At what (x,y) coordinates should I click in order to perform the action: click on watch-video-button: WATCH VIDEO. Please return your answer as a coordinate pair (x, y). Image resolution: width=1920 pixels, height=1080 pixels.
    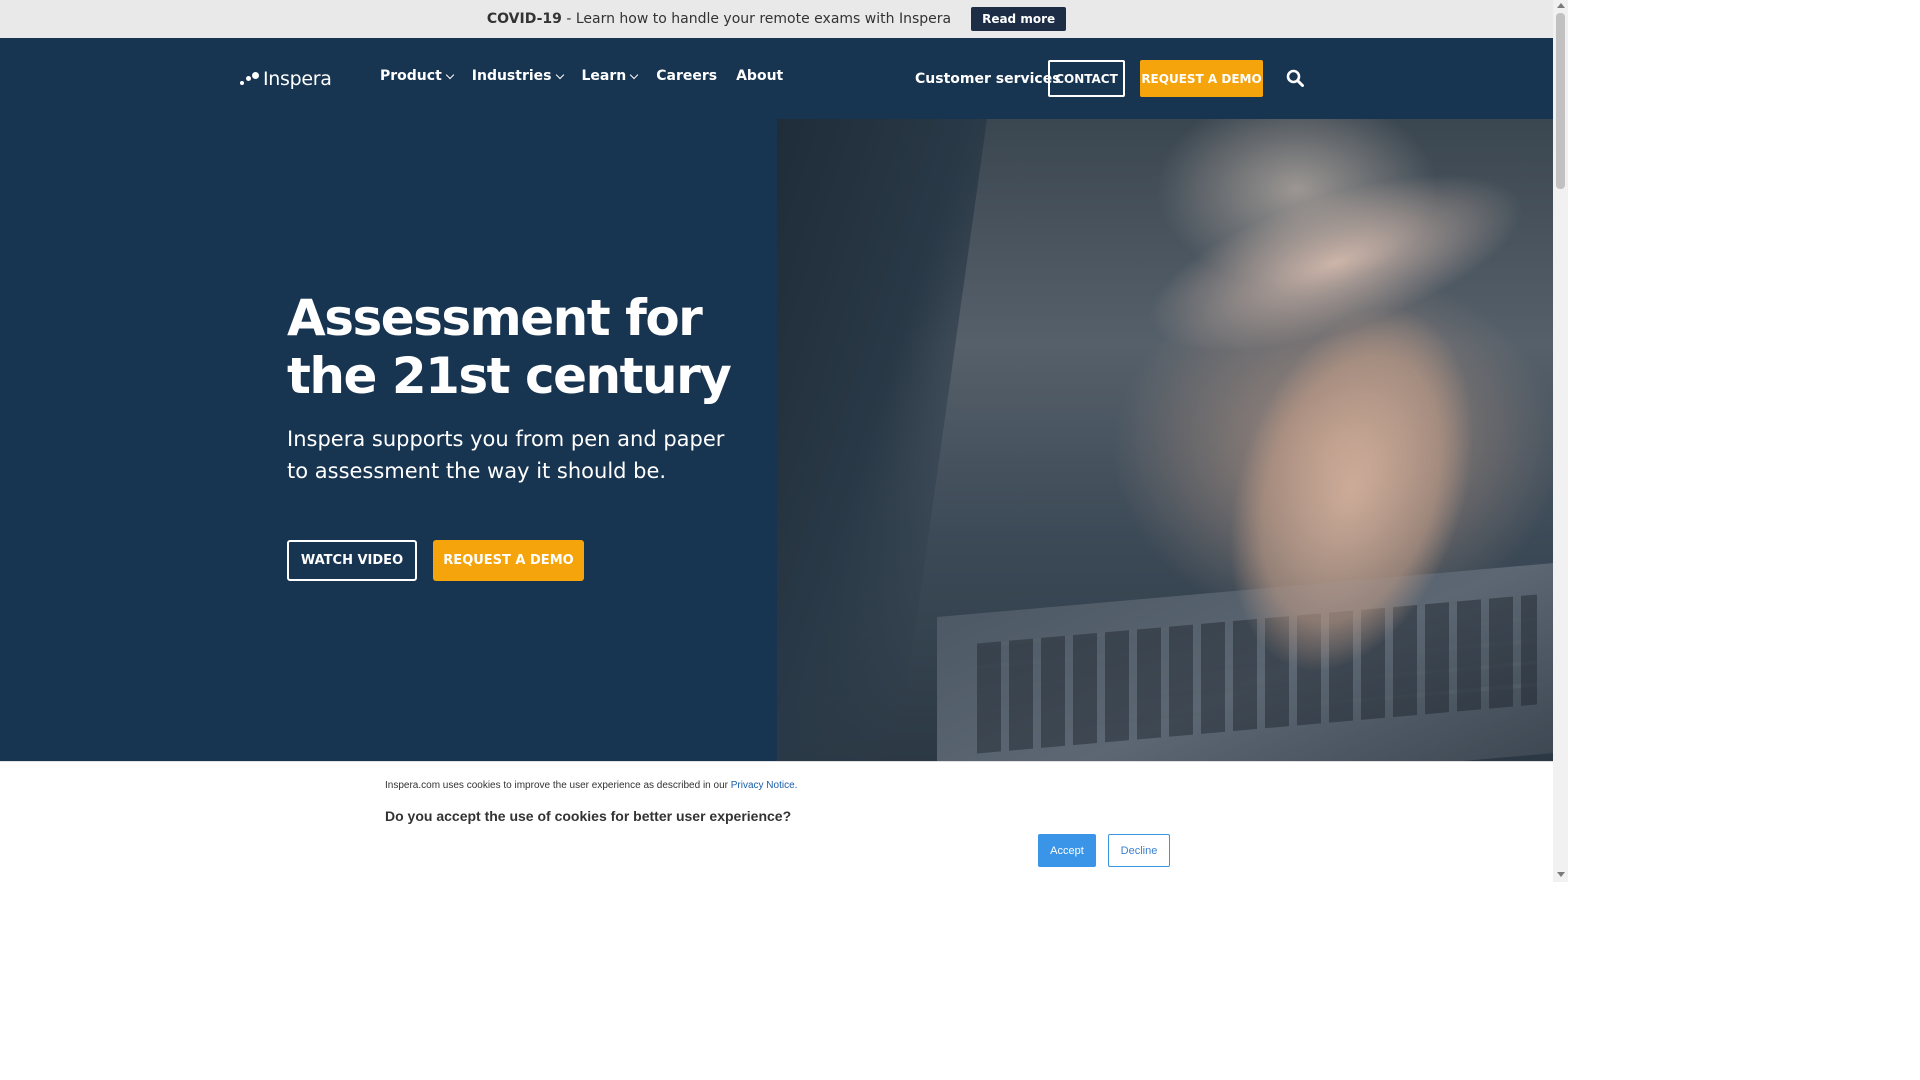
    Looking at the image, I should click on (352, 560).